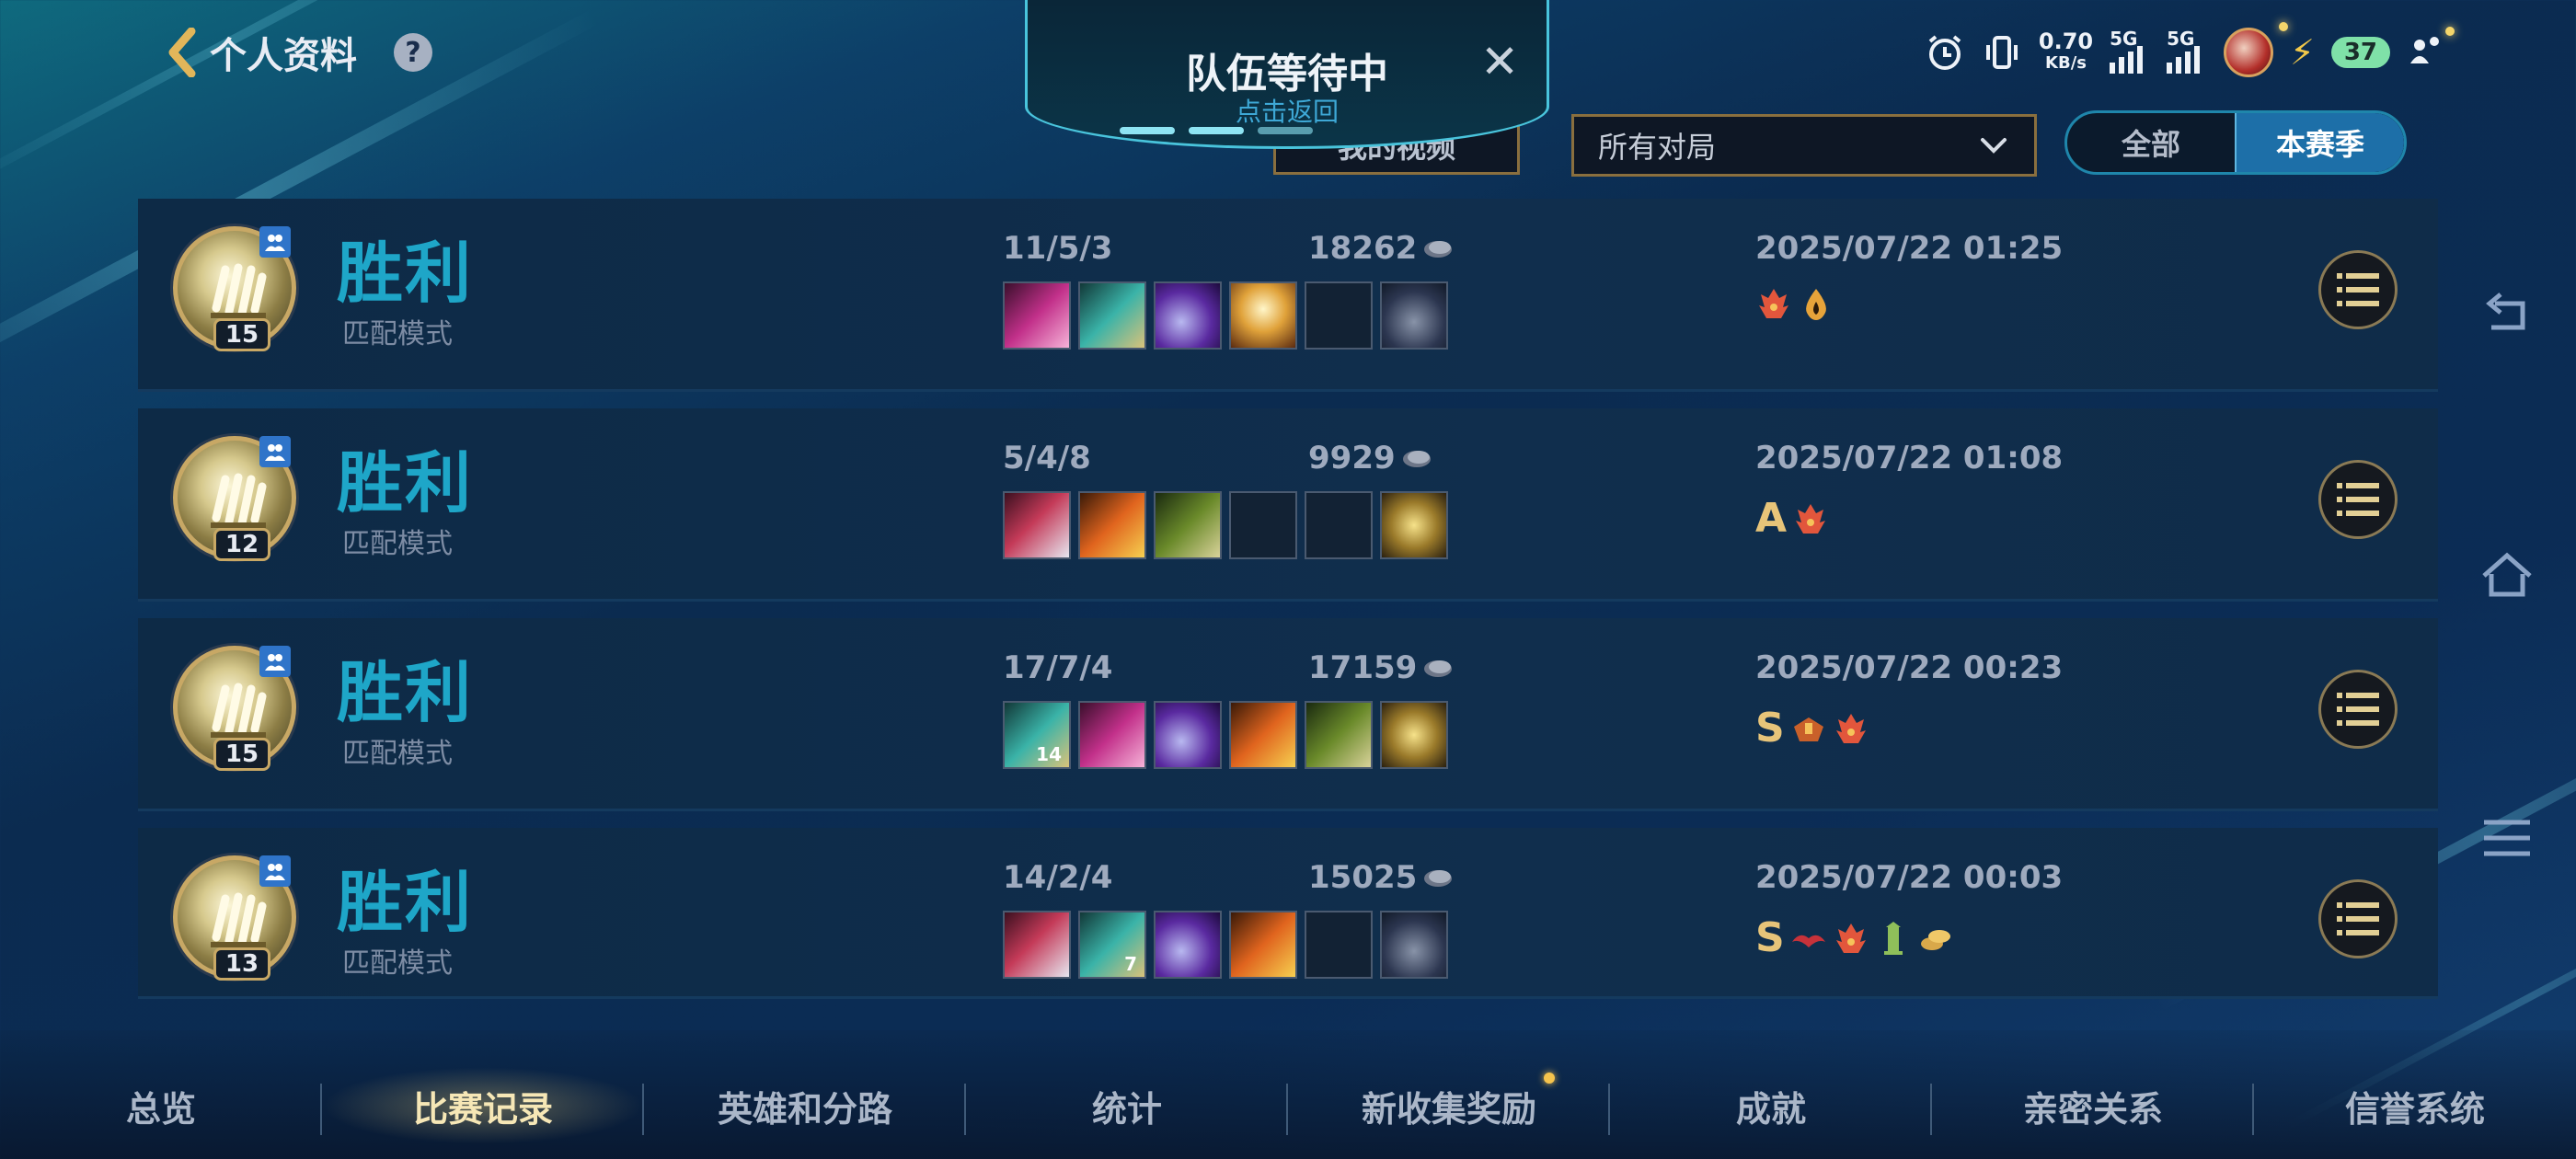 This screenshot has height=1159, width=2576. Describe the element at coordinates (1909, 667) in the screenshot. I see `match-date: 2025/07/22 00:23` at that location.